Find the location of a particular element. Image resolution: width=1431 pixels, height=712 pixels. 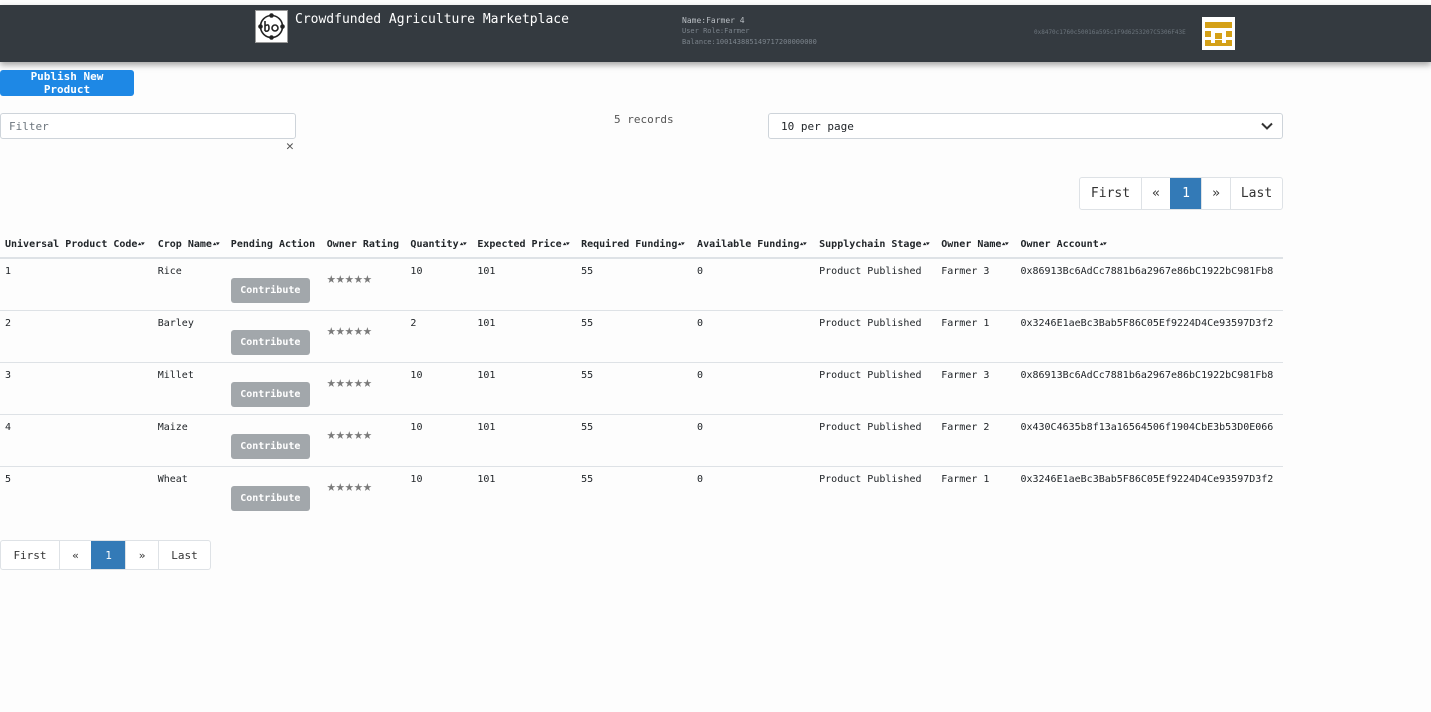

upc-cell: 1 is located at coordinates (76, 284).